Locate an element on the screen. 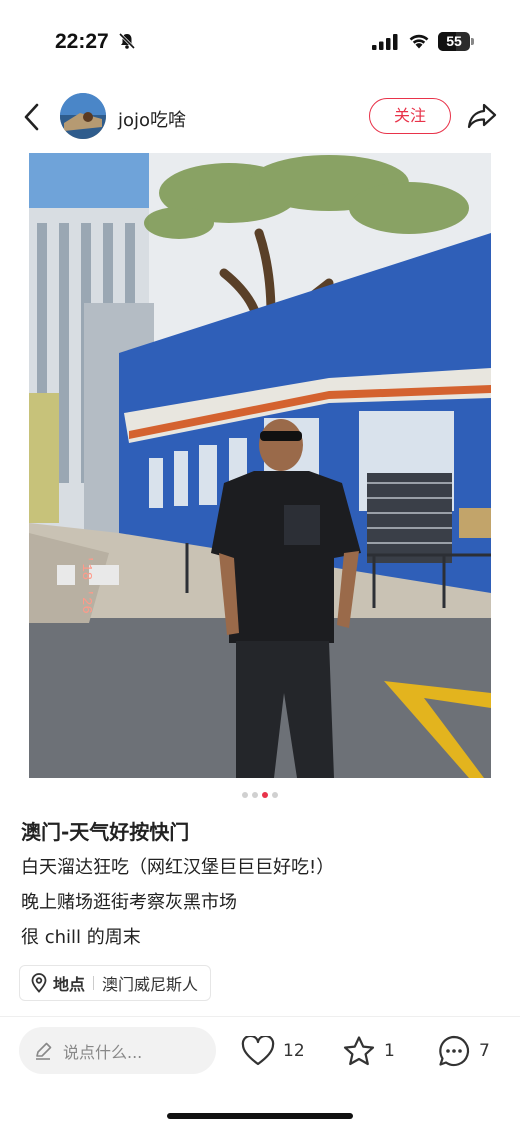 This screenshot has height=1131, width=520. divider is located at coordinates (260, 1016).